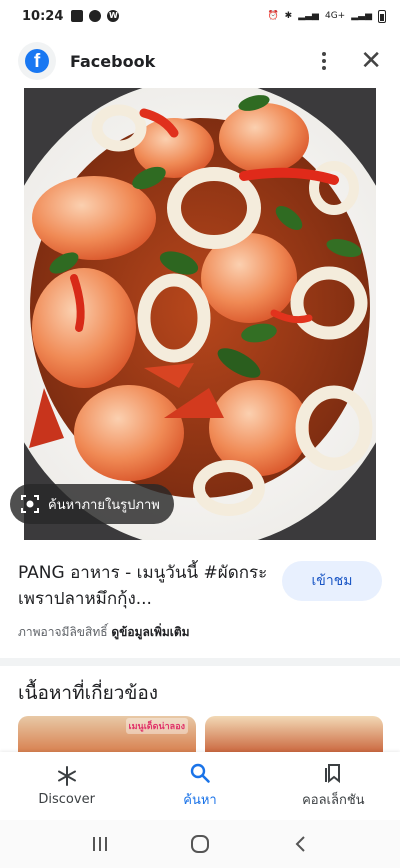 Image resolution: width=400 pixels, height=868 pixels. What do you see at coordinates (300, 844) in the screenshot?
I see `back-icon` at bounding box center [300, 844].